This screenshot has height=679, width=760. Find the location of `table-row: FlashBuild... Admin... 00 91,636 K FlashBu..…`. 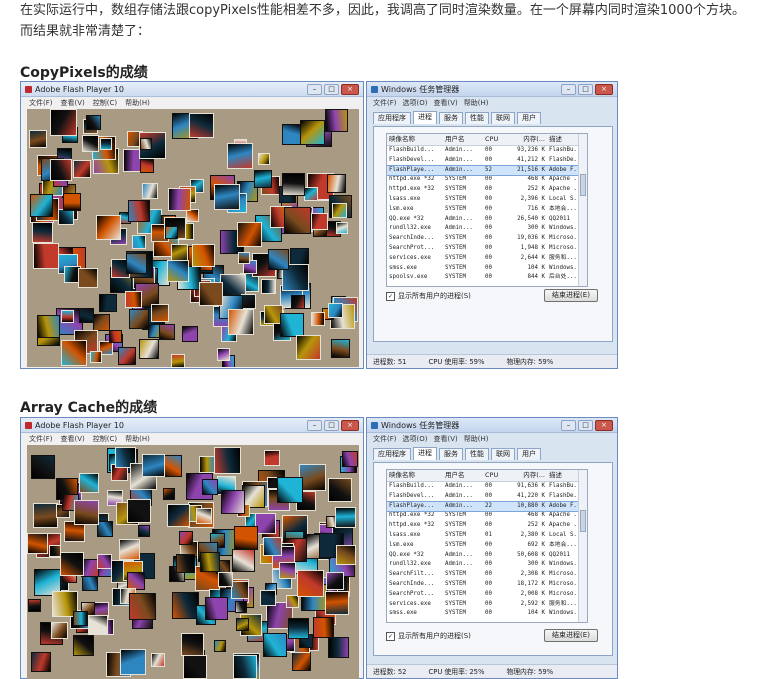

table-row: FlashBuild... Admin... 00 91,636 K FlashBu..… is located at coordinates (487, 487).